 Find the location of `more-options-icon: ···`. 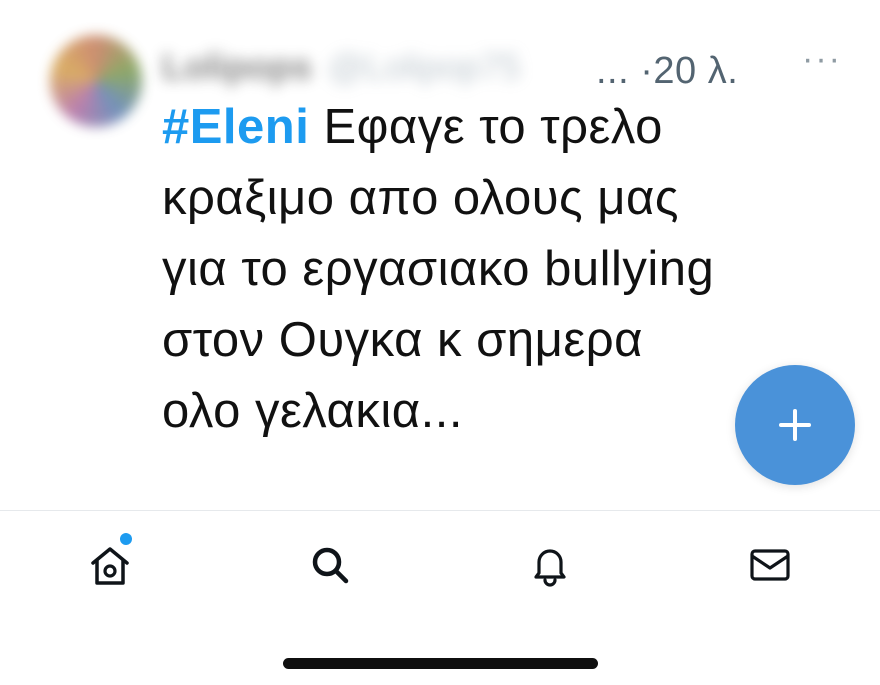

more-options-icon: ··· is located at coordinates (822, 59).